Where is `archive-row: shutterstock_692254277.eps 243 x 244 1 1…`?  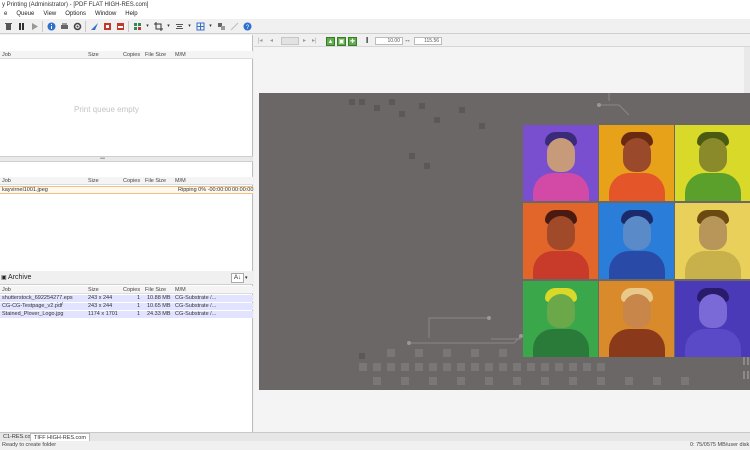 archive-row: shutterstock_692254277.eps 243 x 244 1 1… is located at coordinates (126, 298).